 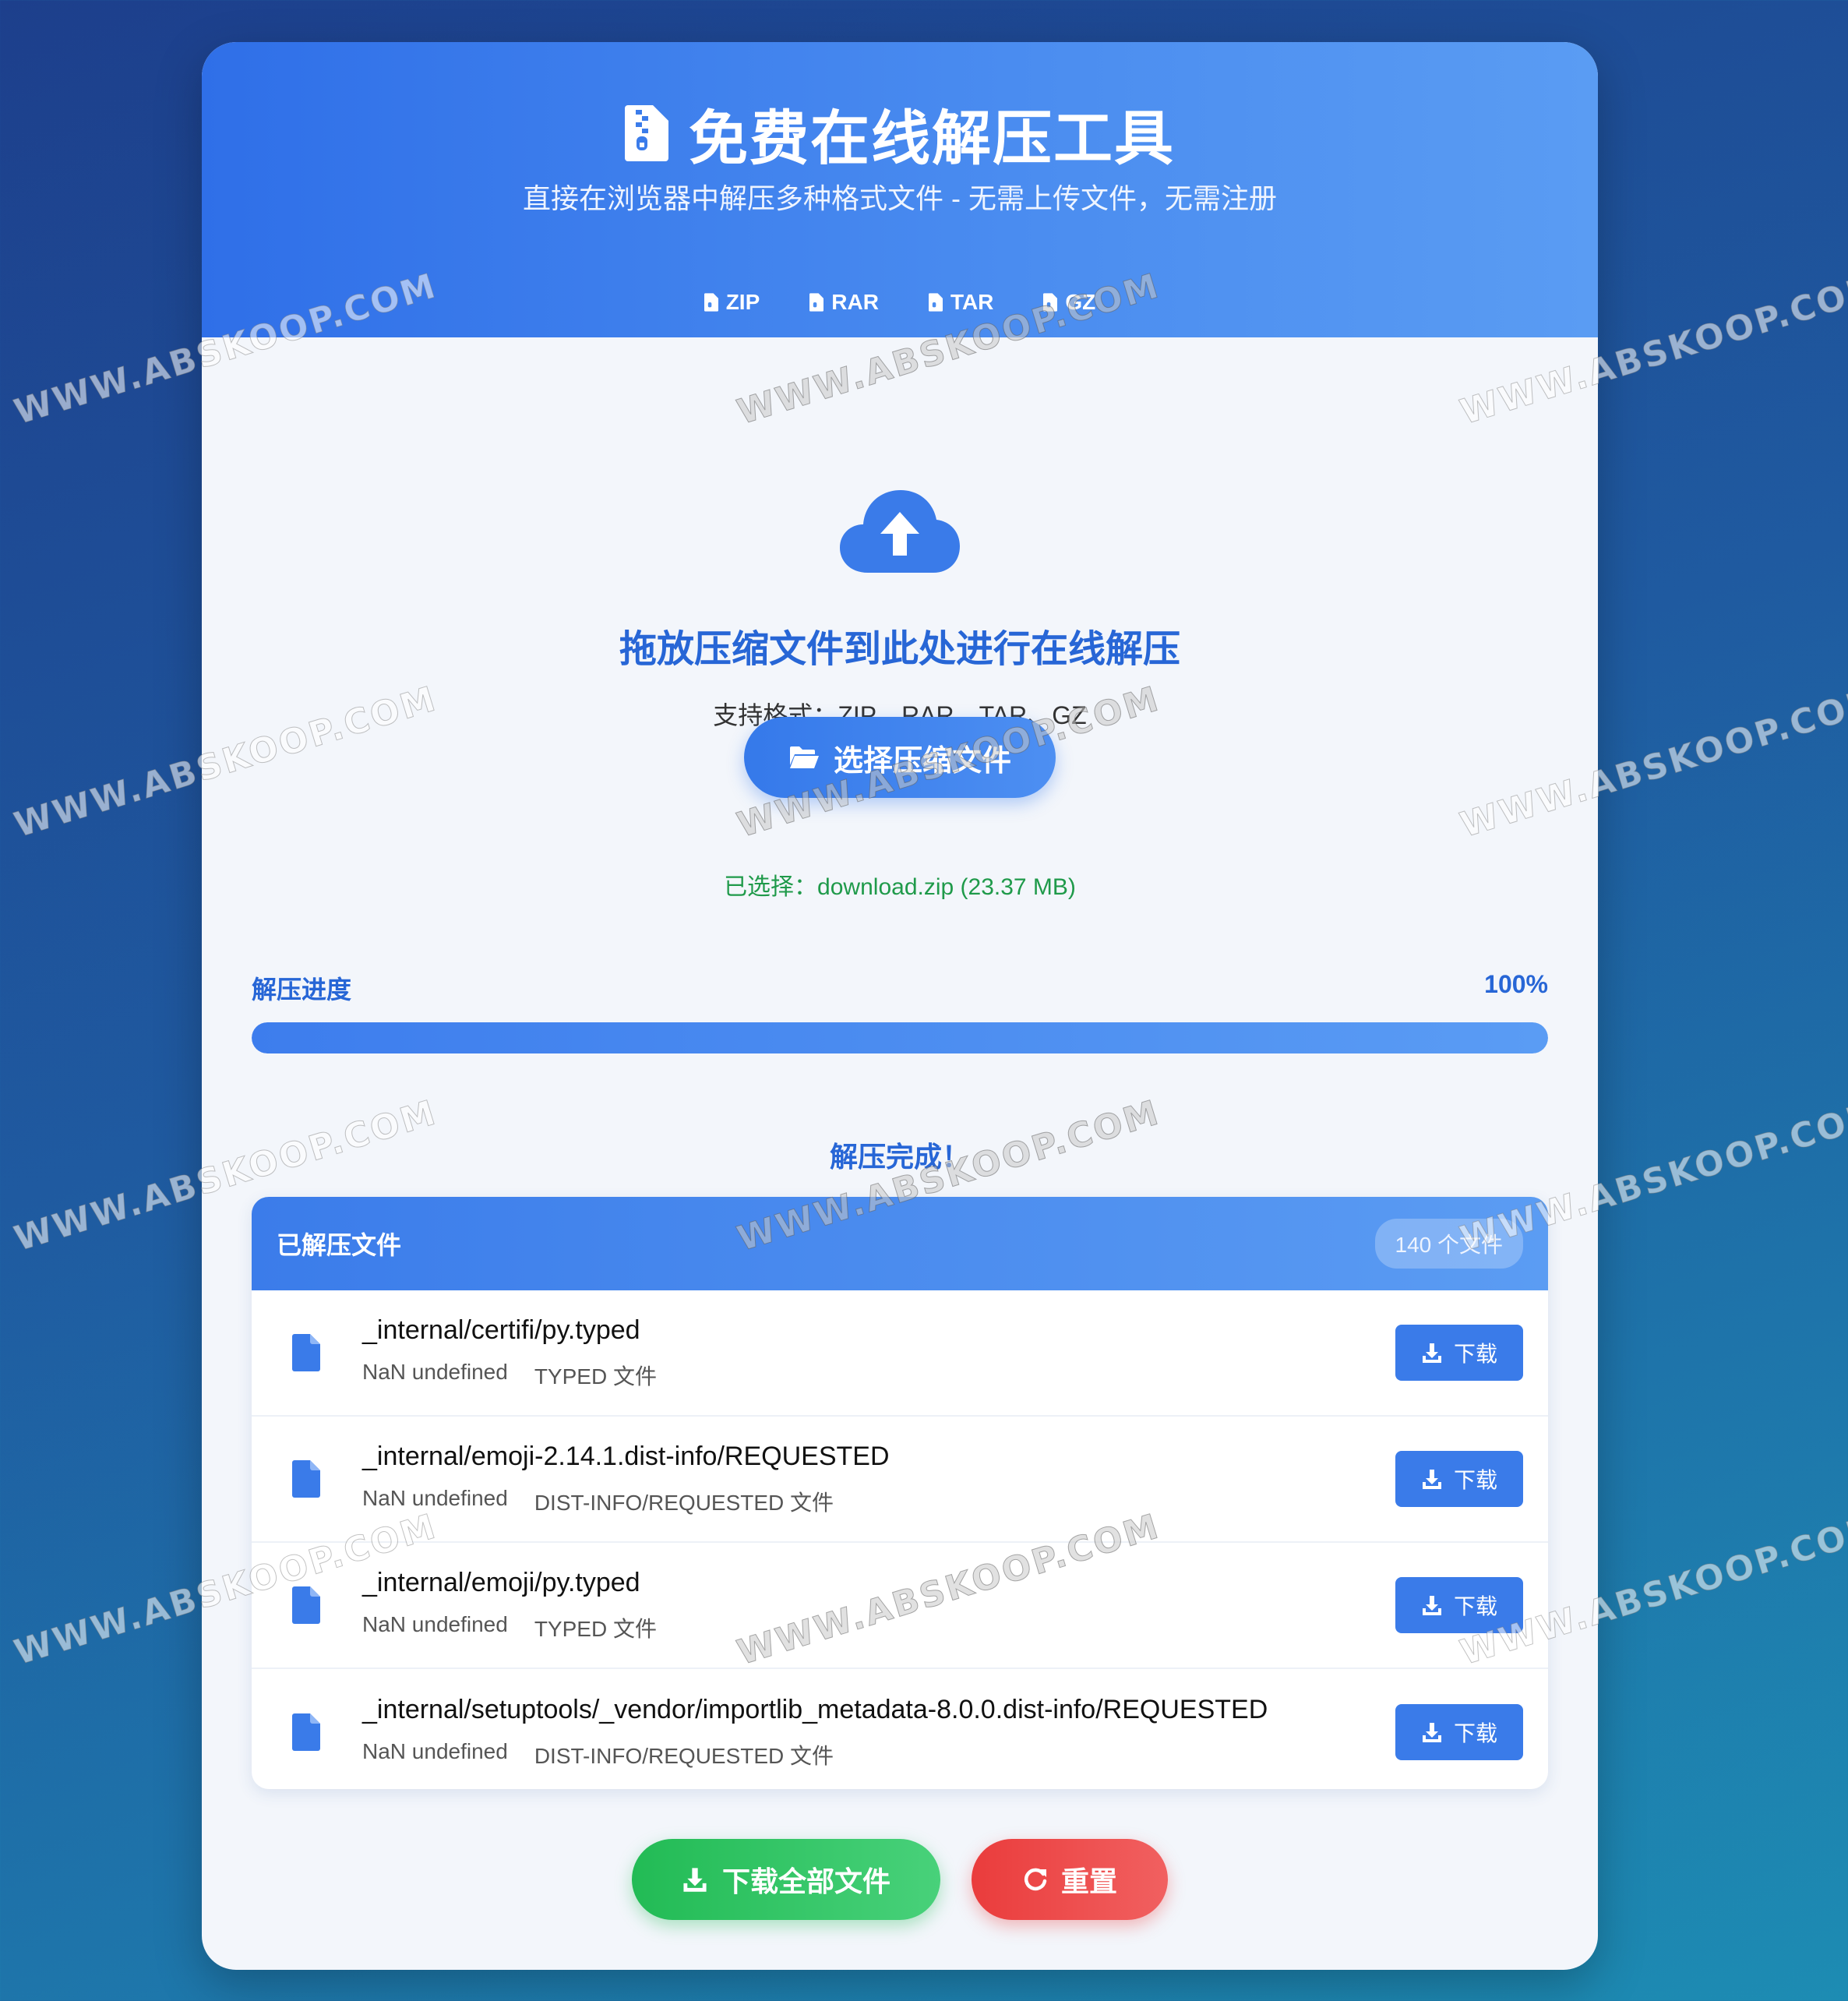 I want to click on selected-file-text: 已选择：download.zip (23.37 MB), so click(x=900, y=887).